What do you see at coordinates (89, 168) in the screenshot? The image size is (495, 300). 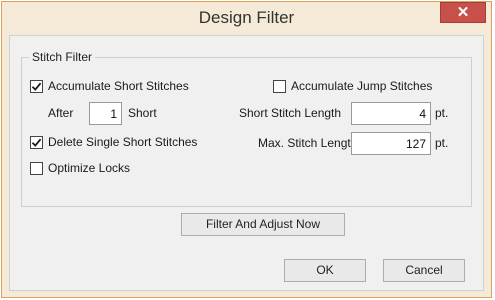 I see `optimize-locks-label: Optimize Locks` at bounding box center [89, 168].